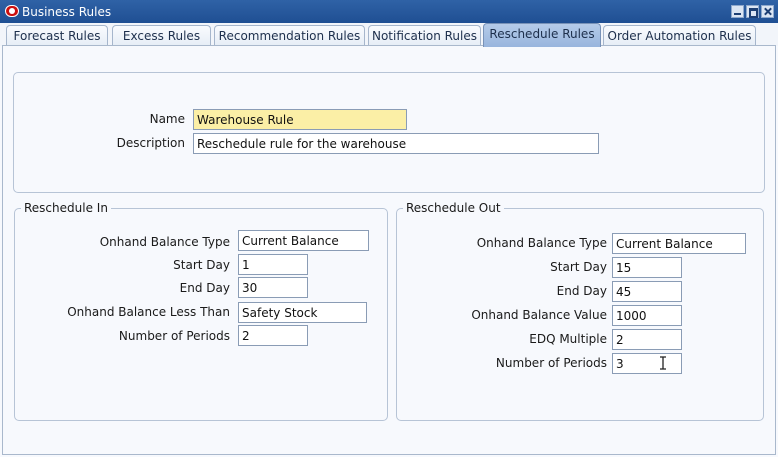 The image size is (778, 457). Describe the element at coordinates (578, 267) in the screenshot. I see `out-start-day-label: Start Day` at that location.